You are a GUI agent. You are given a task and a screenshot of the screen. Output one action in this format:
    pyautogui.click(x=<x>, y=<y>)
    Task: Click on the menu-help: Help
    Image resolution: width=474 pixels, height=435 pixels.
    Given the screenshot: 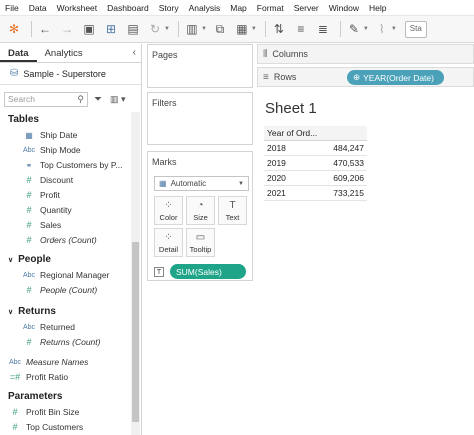 What is the action you would take?
    pyautogui.click(x=377, y=8)
    